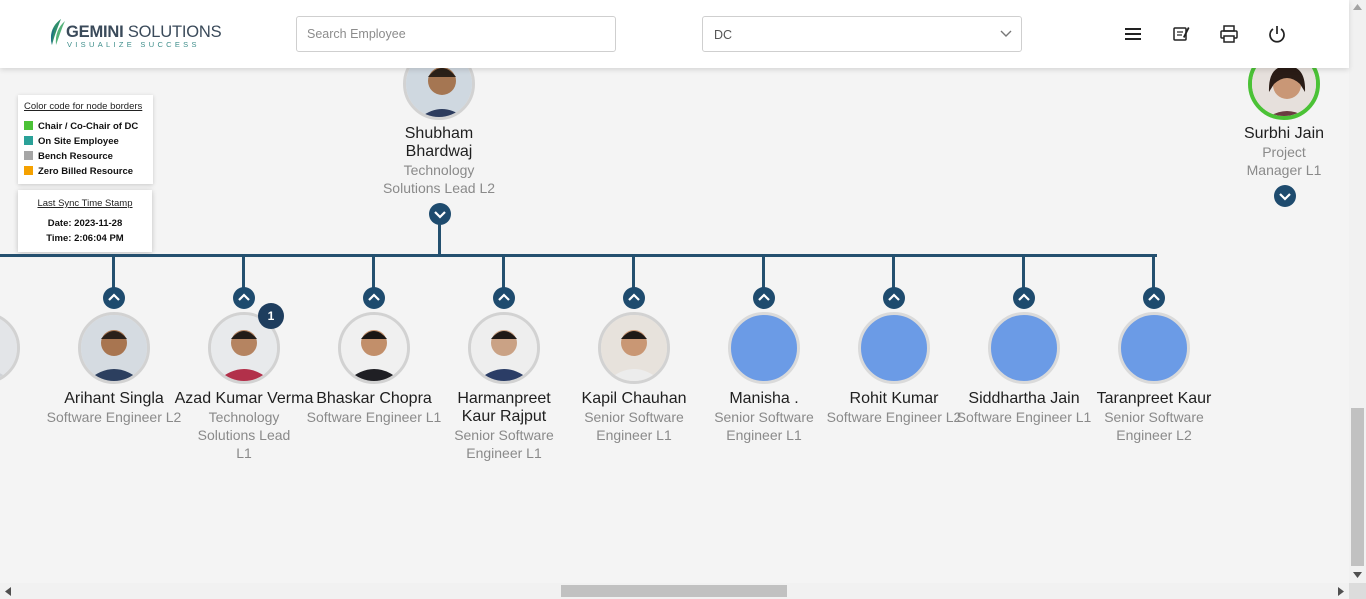 The image size is (1366, 599). Describe the element at coordinates (1181, 34) in the screenshot. I see `notes-icon` at that location.